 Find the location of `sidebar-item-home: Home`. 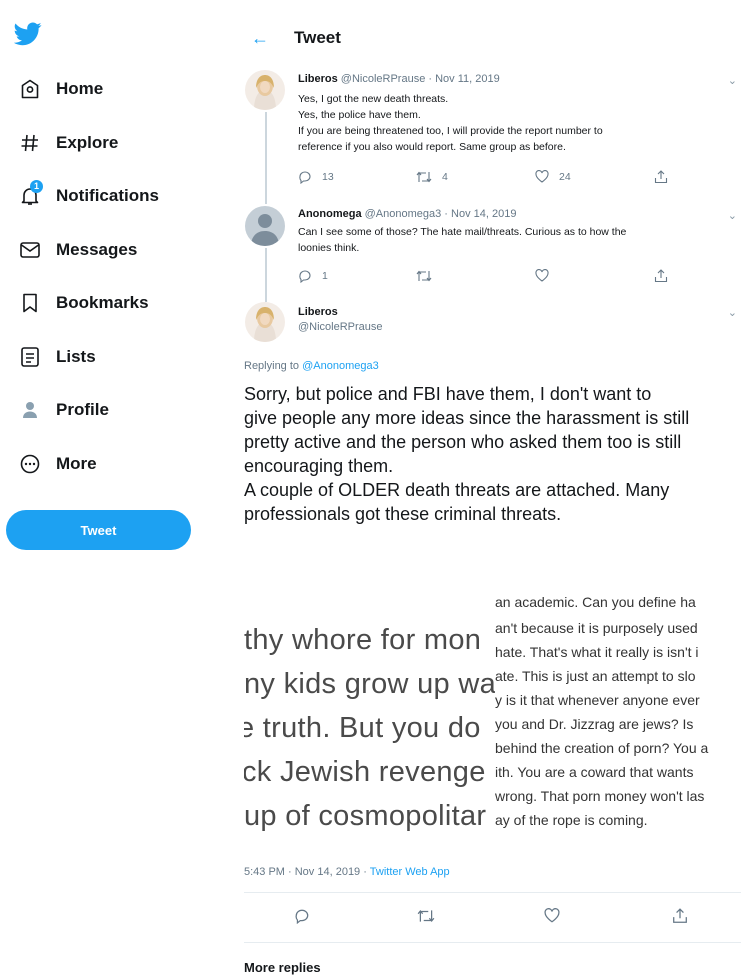

sidebar-item-home: Home is located at coordinates (60, 89).